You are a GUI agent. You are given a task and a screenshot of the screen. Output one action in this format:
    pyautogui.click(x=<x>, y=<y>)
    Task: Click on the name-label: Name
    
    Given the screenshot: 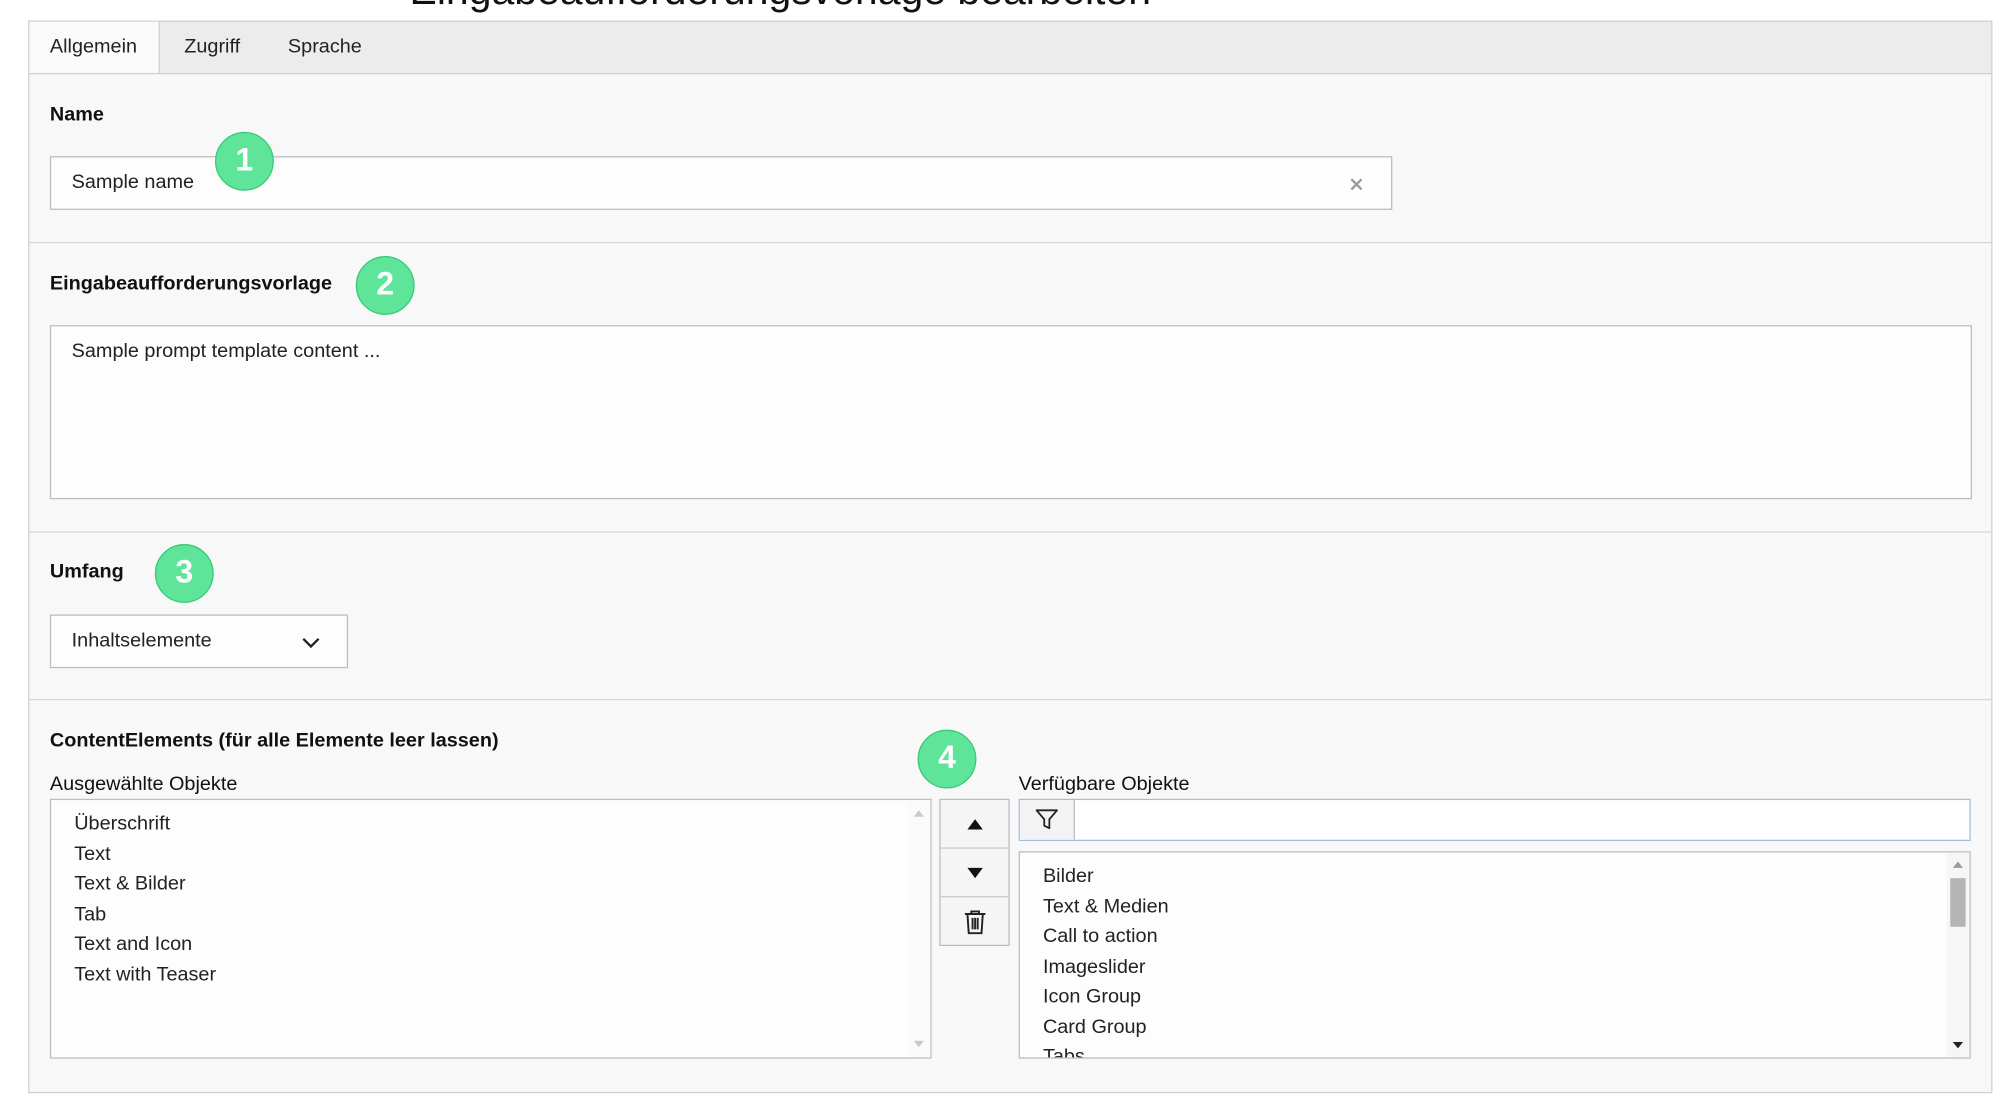 What is the action you would take?
    pyautogui.click(x=76, y=114)
    